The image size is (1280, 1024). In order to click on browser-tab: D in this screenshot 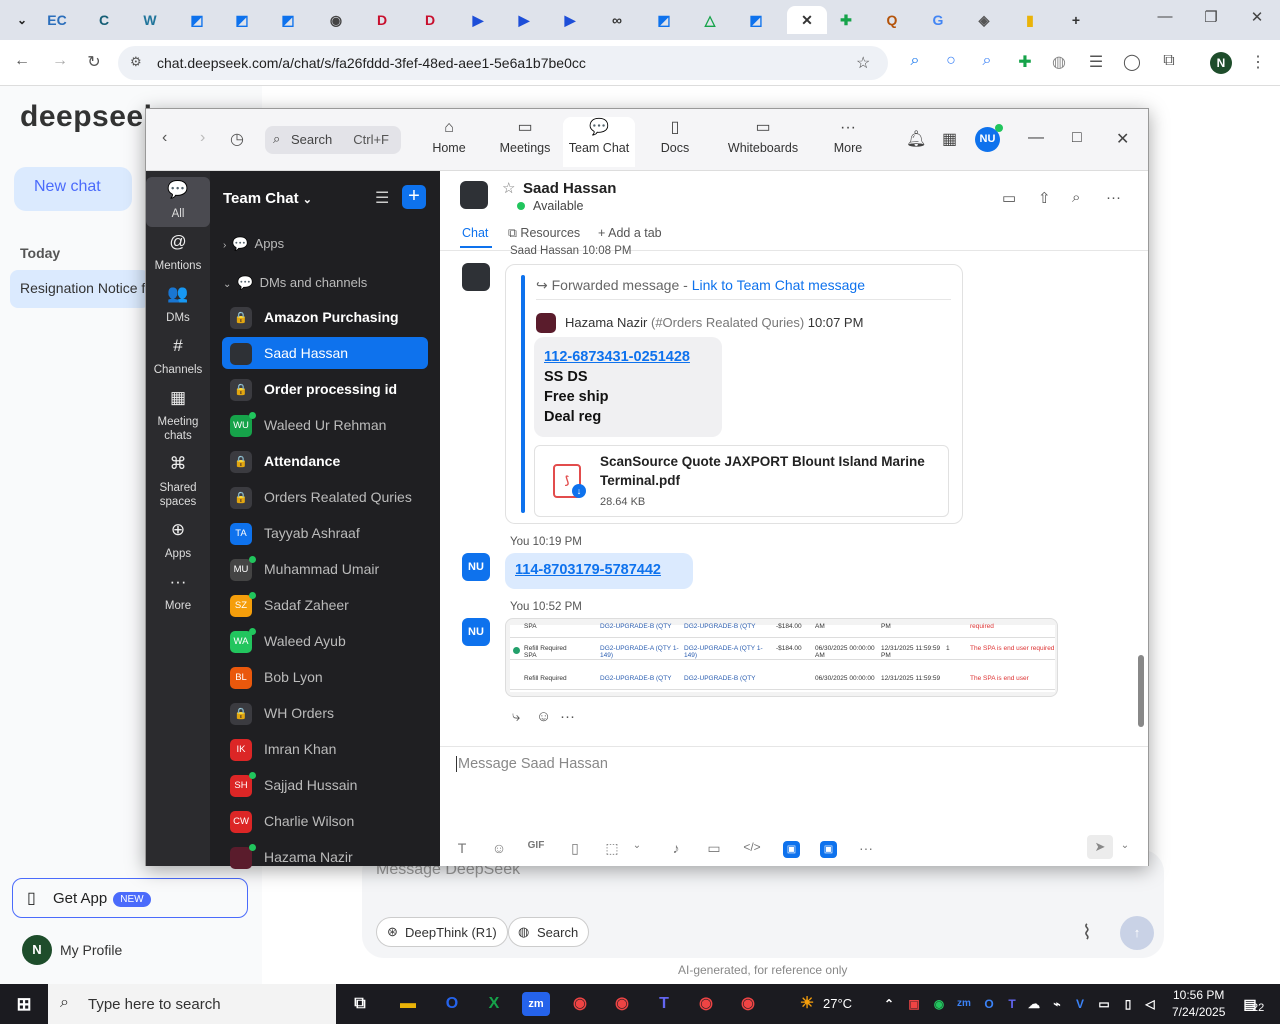, I will do `click(430, 20)`.